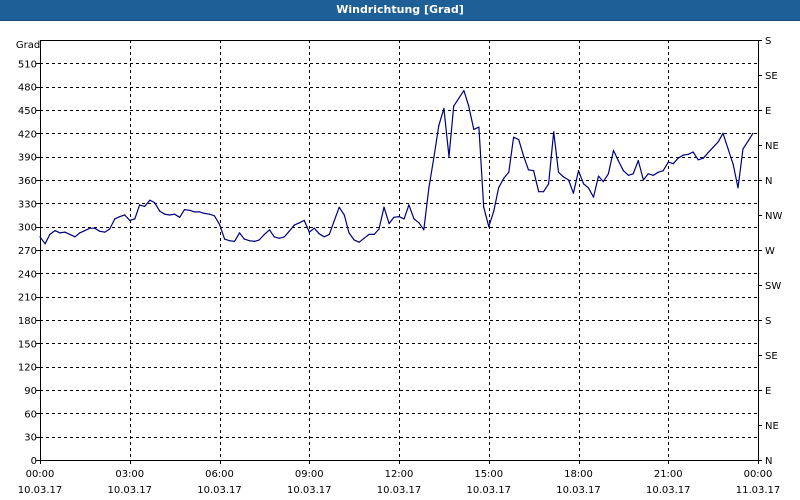 The width and height of the screenshot is (800, 500). I want to click on y-tick-label: 90, so click(30, 391).